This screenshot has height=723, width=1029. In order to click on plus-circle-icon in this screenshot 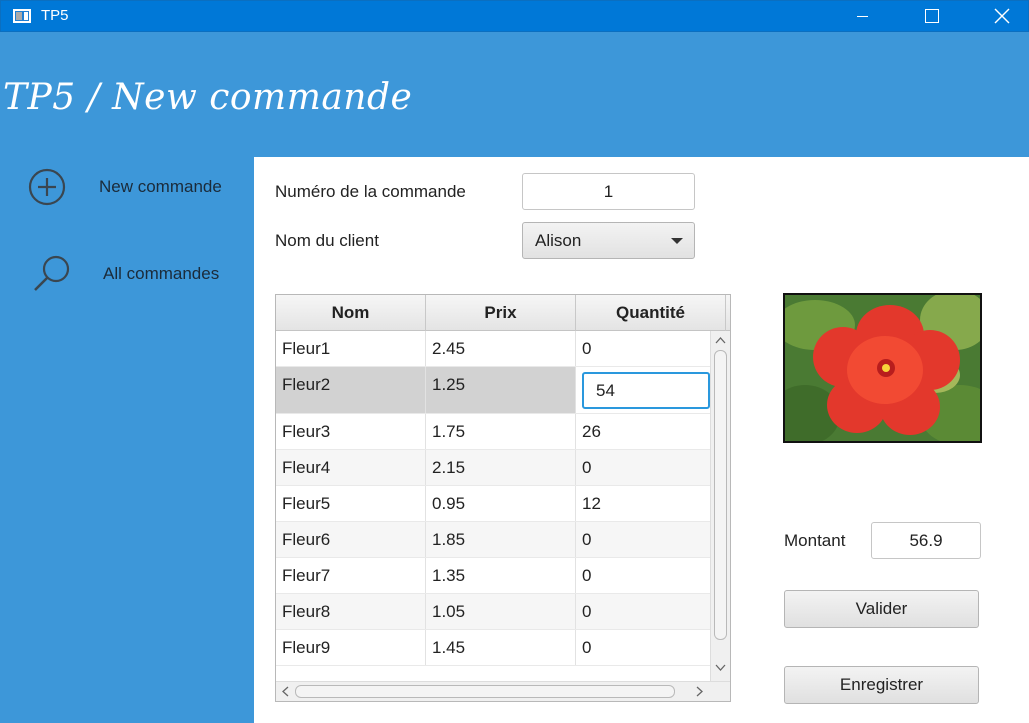, I will do `click(47, 187)`.